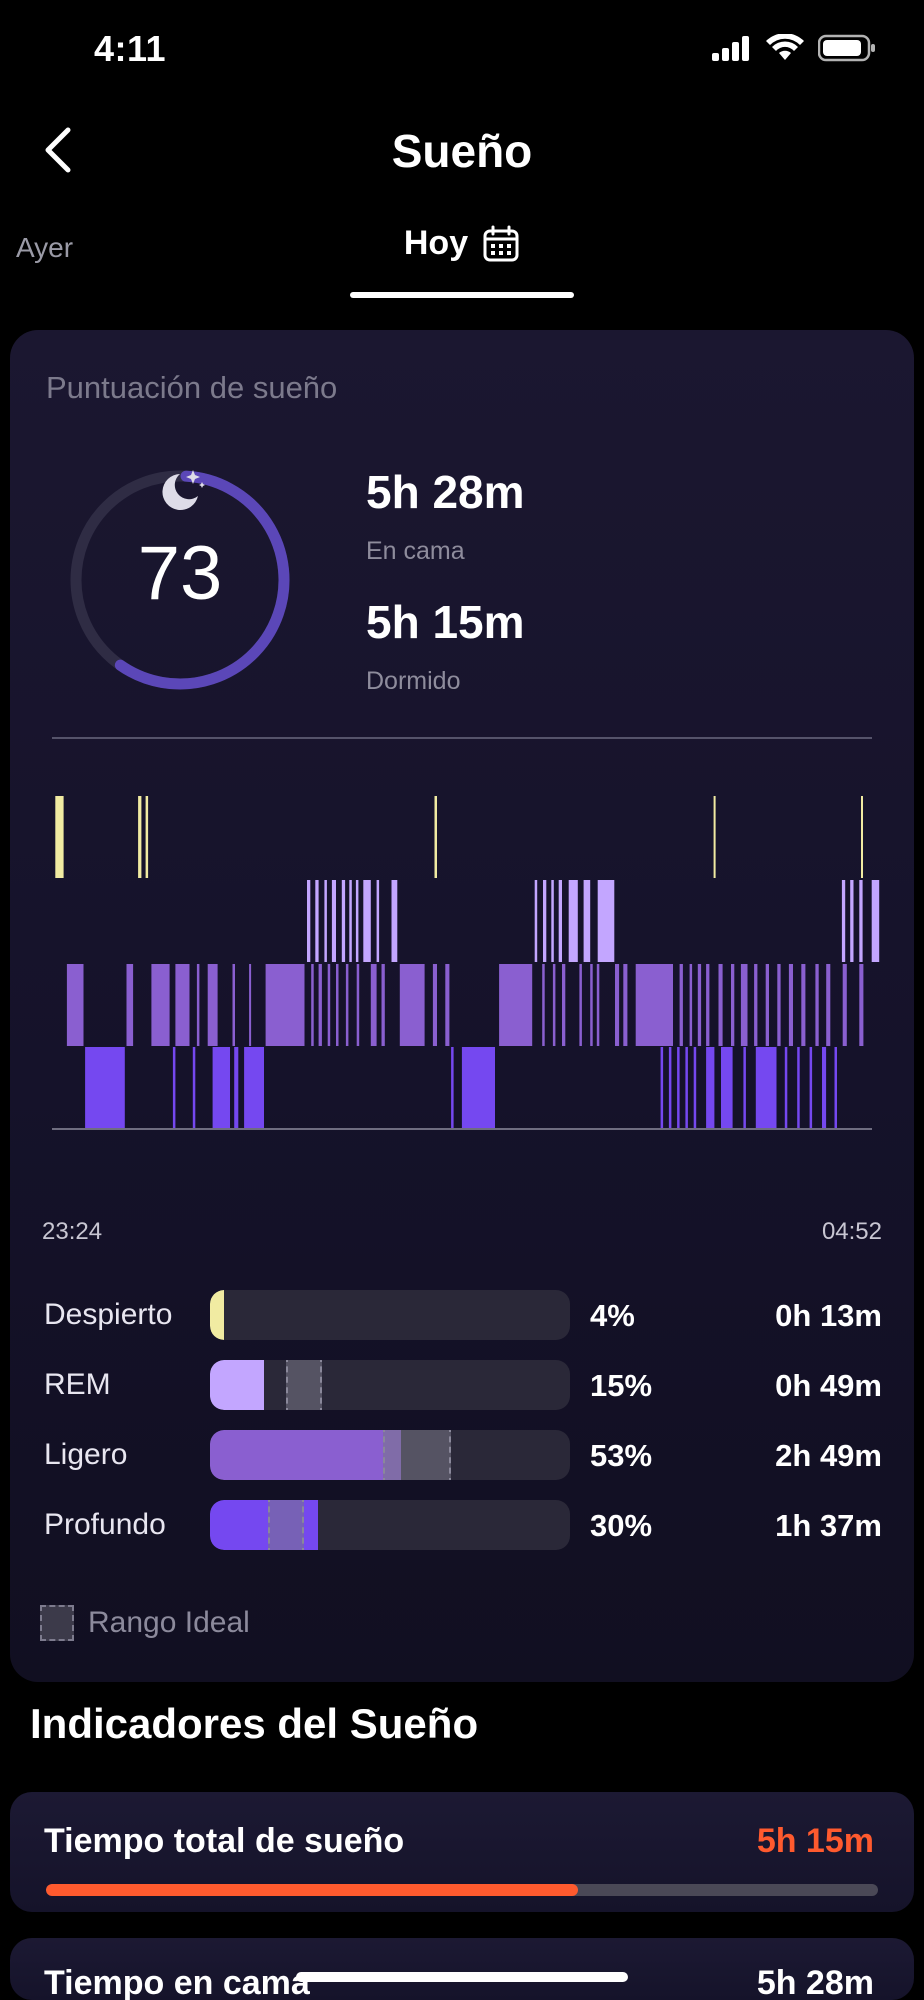  I want to click on calendar-icon, so click(501, 243).